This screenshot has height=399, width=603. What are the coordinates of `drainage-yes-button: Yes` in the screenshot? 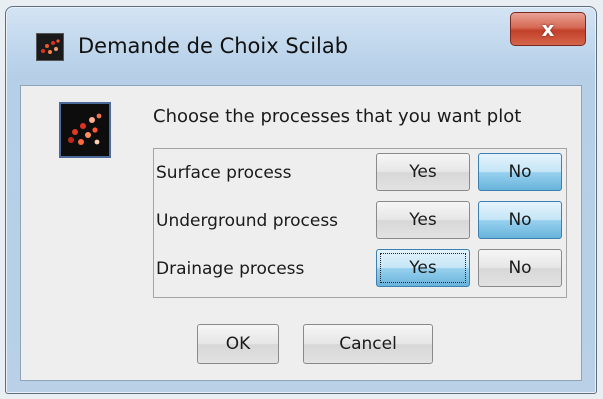 It's located at (423, 268).